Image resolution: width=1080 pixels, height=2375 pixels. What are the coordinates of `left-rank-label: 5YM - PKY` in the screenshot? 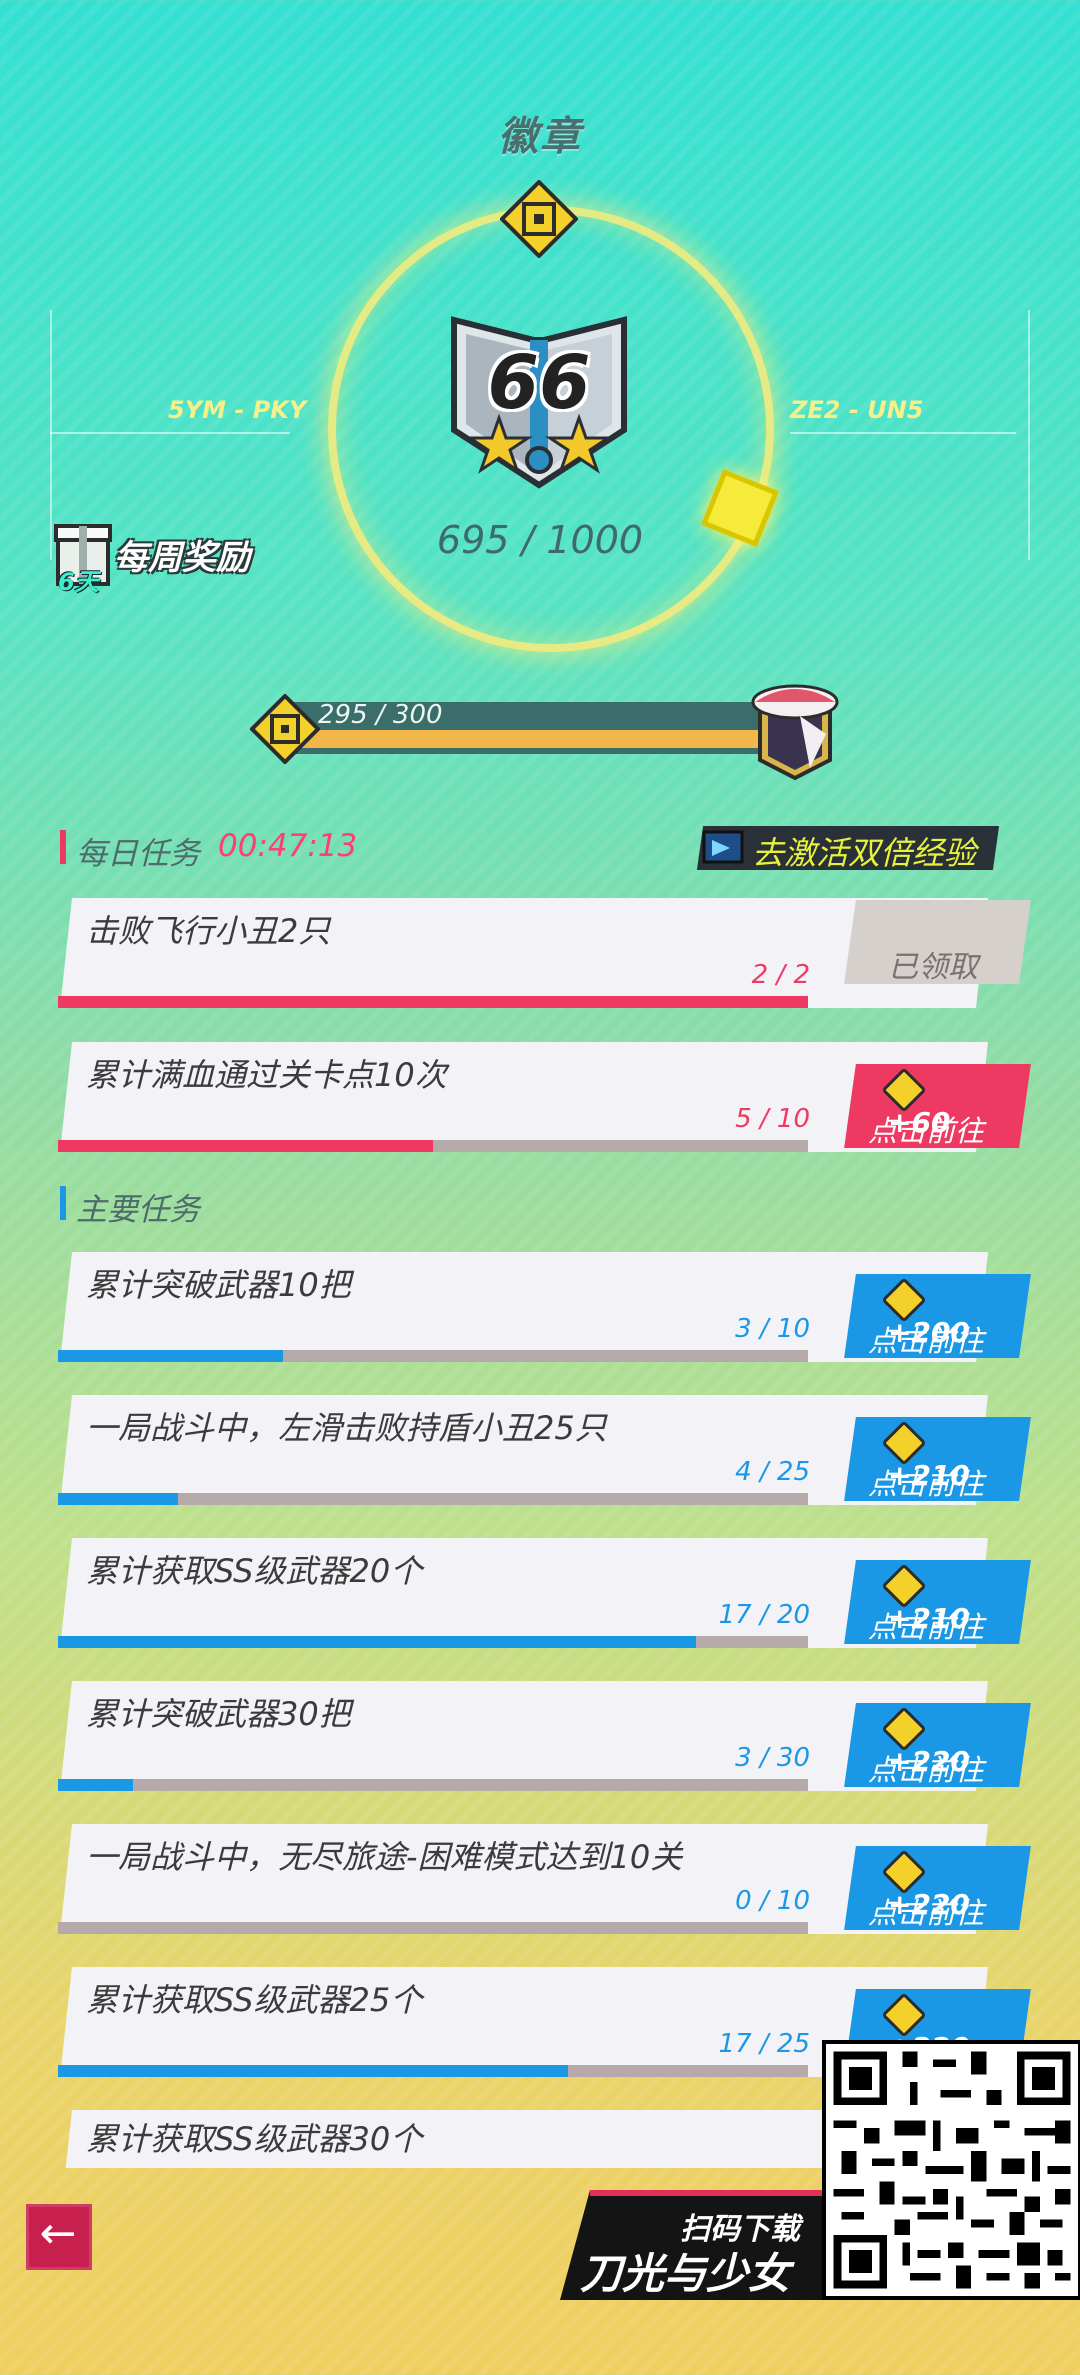 It's located at (237, 410).